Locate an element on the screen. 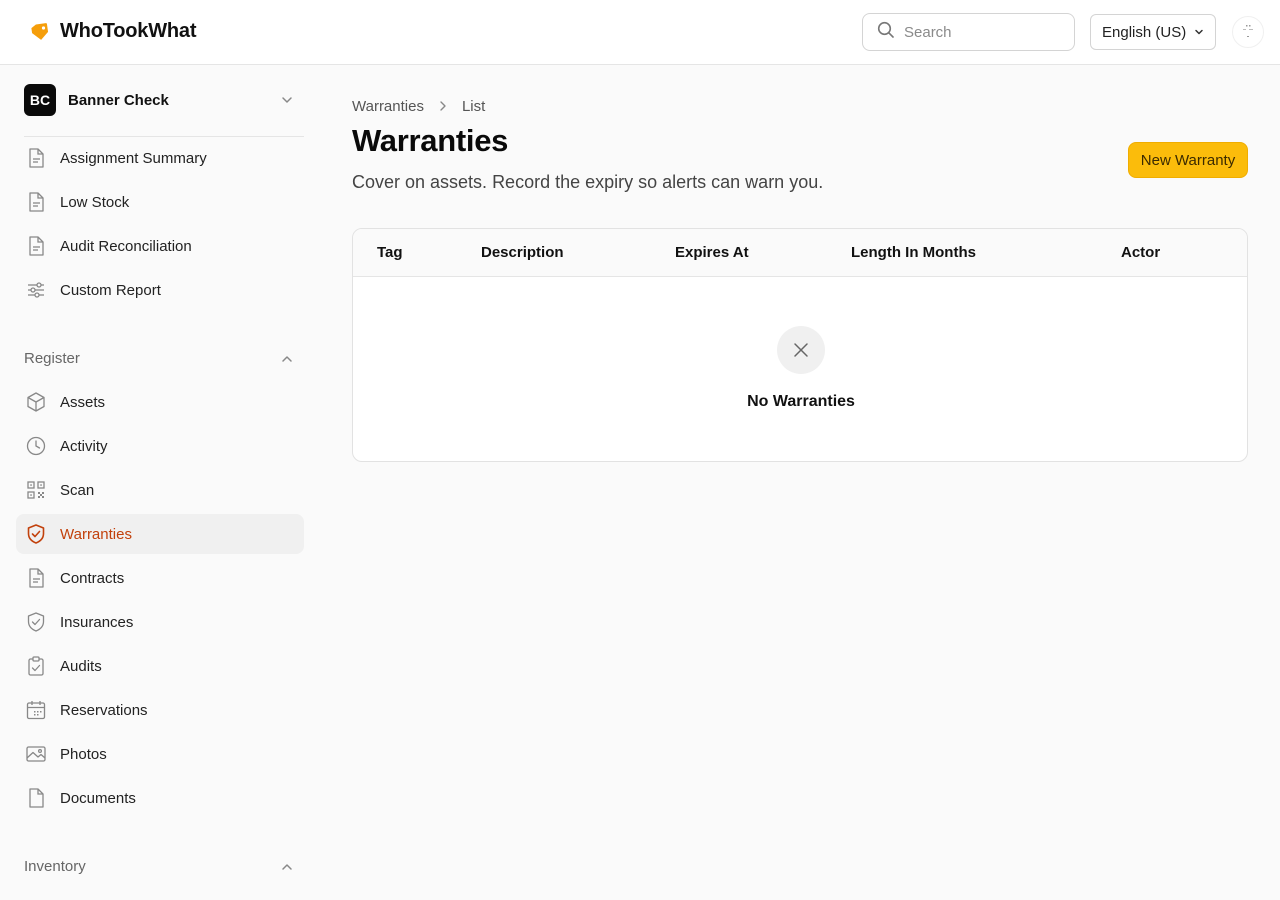 The width and height of the screenshot is (1280, 900). column-header-length-in-months: Length In Months is located at coordinates (913, 252).